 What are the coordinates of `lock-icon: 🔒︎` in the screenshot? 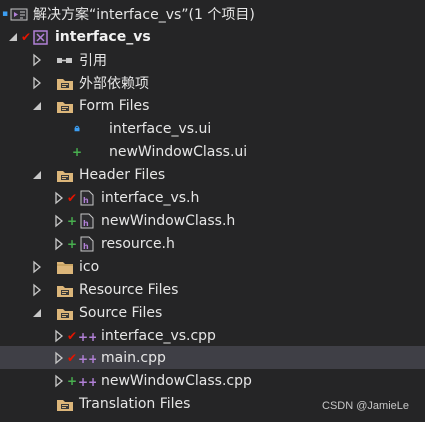 It's located at (77, 128).